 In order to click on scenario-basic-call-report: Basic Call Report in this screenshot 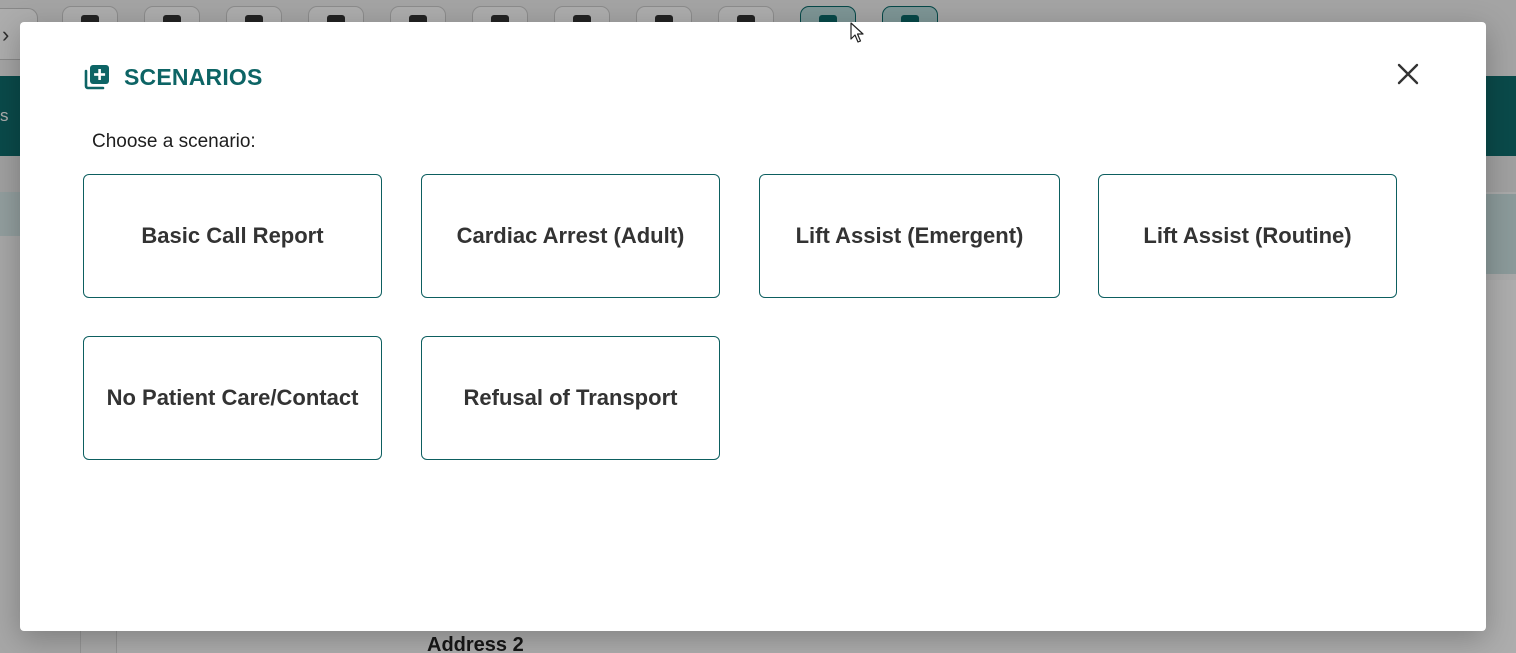, I will do `click(232, 236)`.